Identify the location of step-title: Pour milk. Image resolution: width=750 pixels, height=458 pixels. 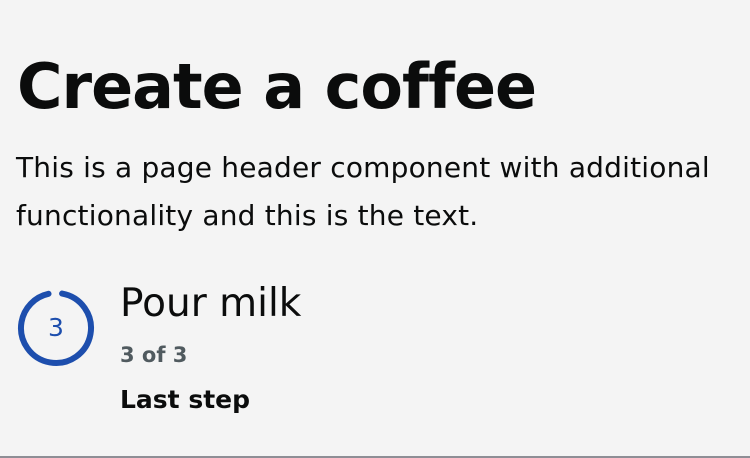
(211, 303).